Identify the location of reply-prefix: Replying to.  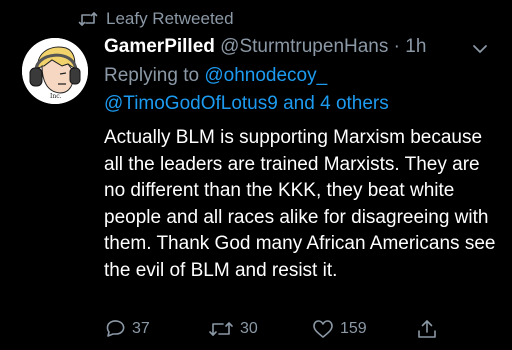
(152, 75).